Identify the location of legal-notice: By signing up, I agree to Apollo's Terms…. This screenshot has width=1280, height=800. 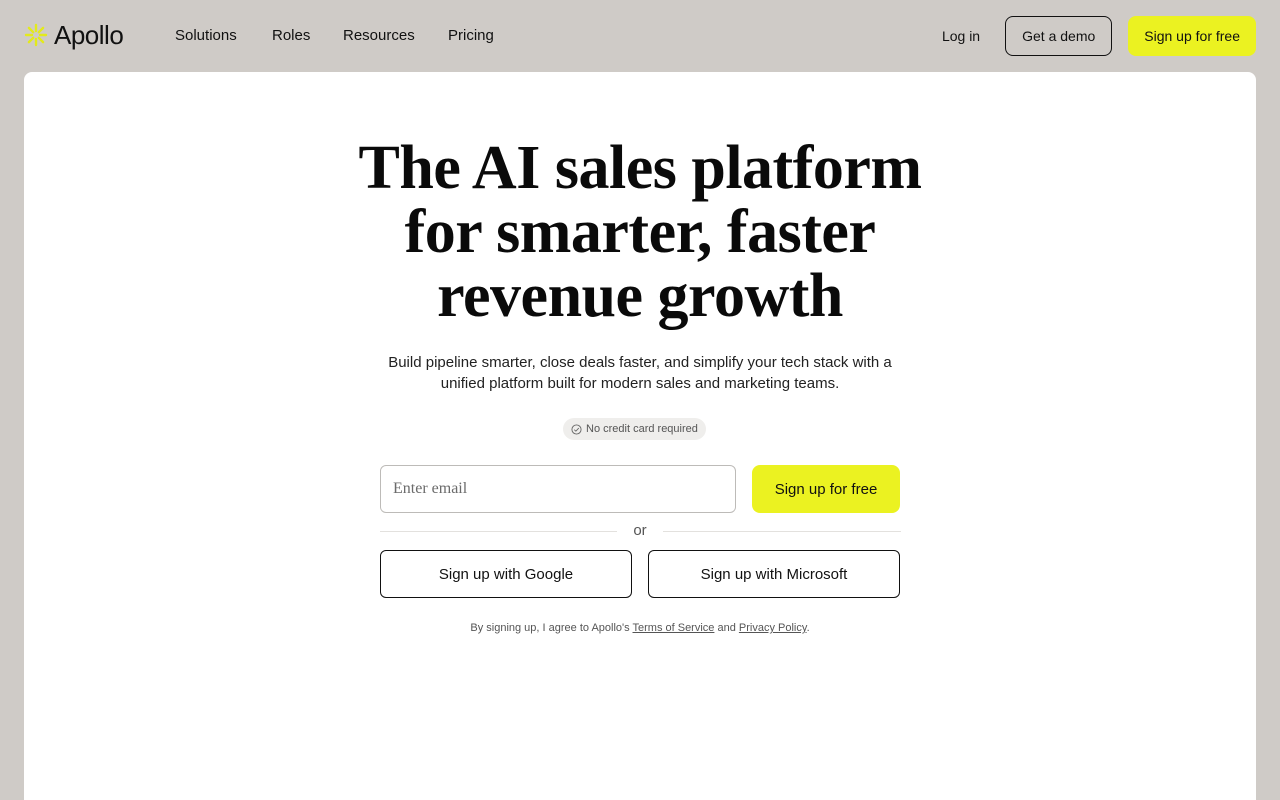
(640, 628).